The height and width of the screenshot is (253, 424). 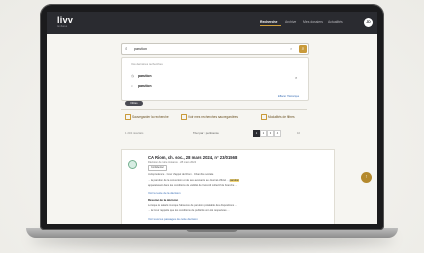 I want to click on list-icon, so click(x=184, y=117).